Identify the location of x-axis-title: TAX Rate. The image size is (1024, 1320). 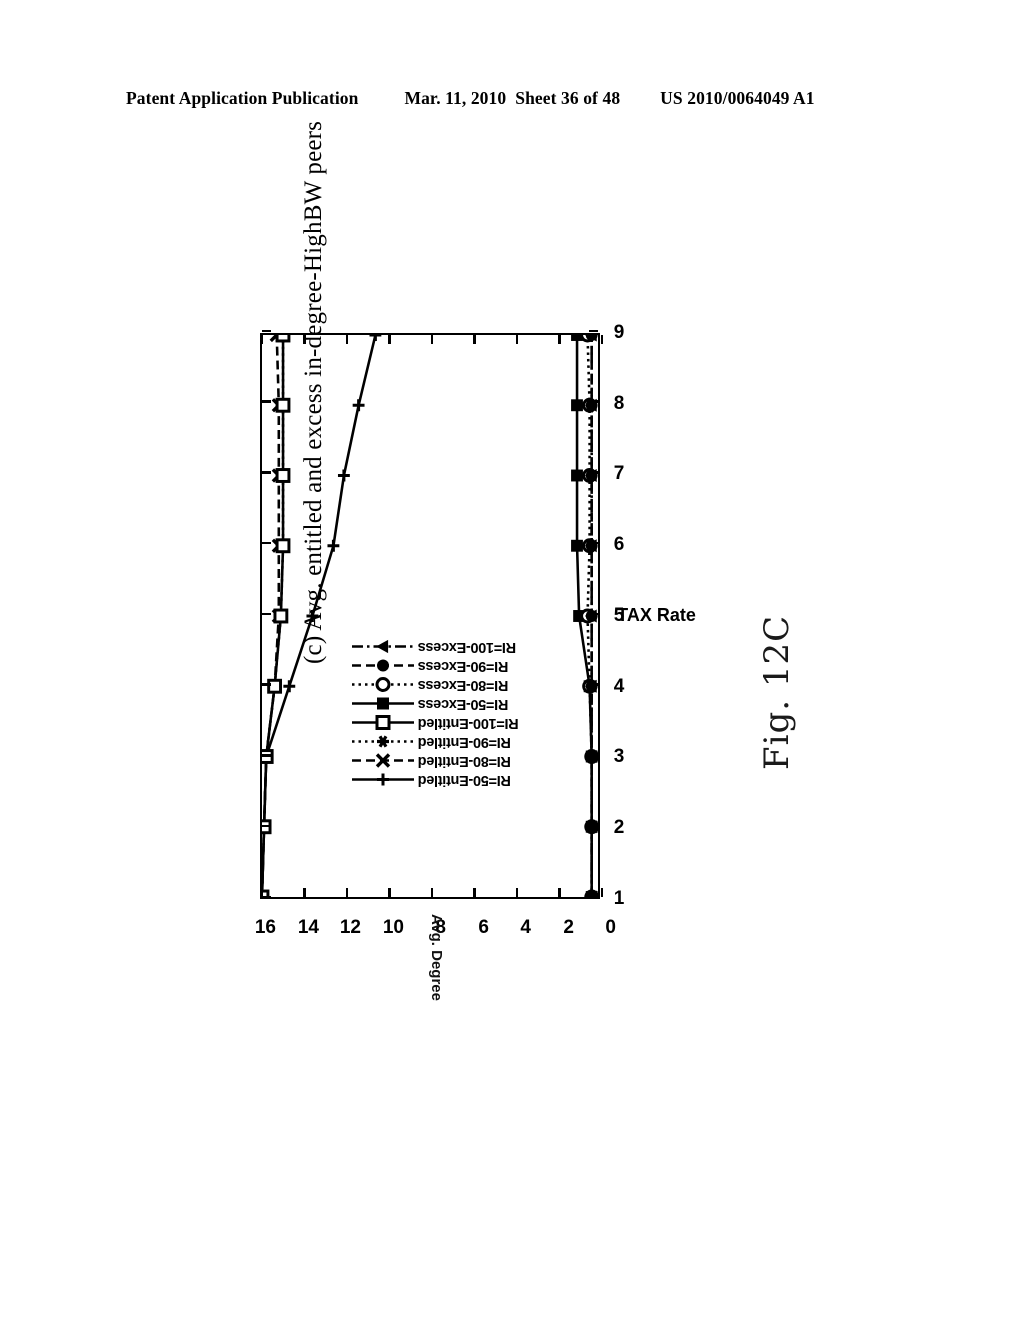
(656, 615).